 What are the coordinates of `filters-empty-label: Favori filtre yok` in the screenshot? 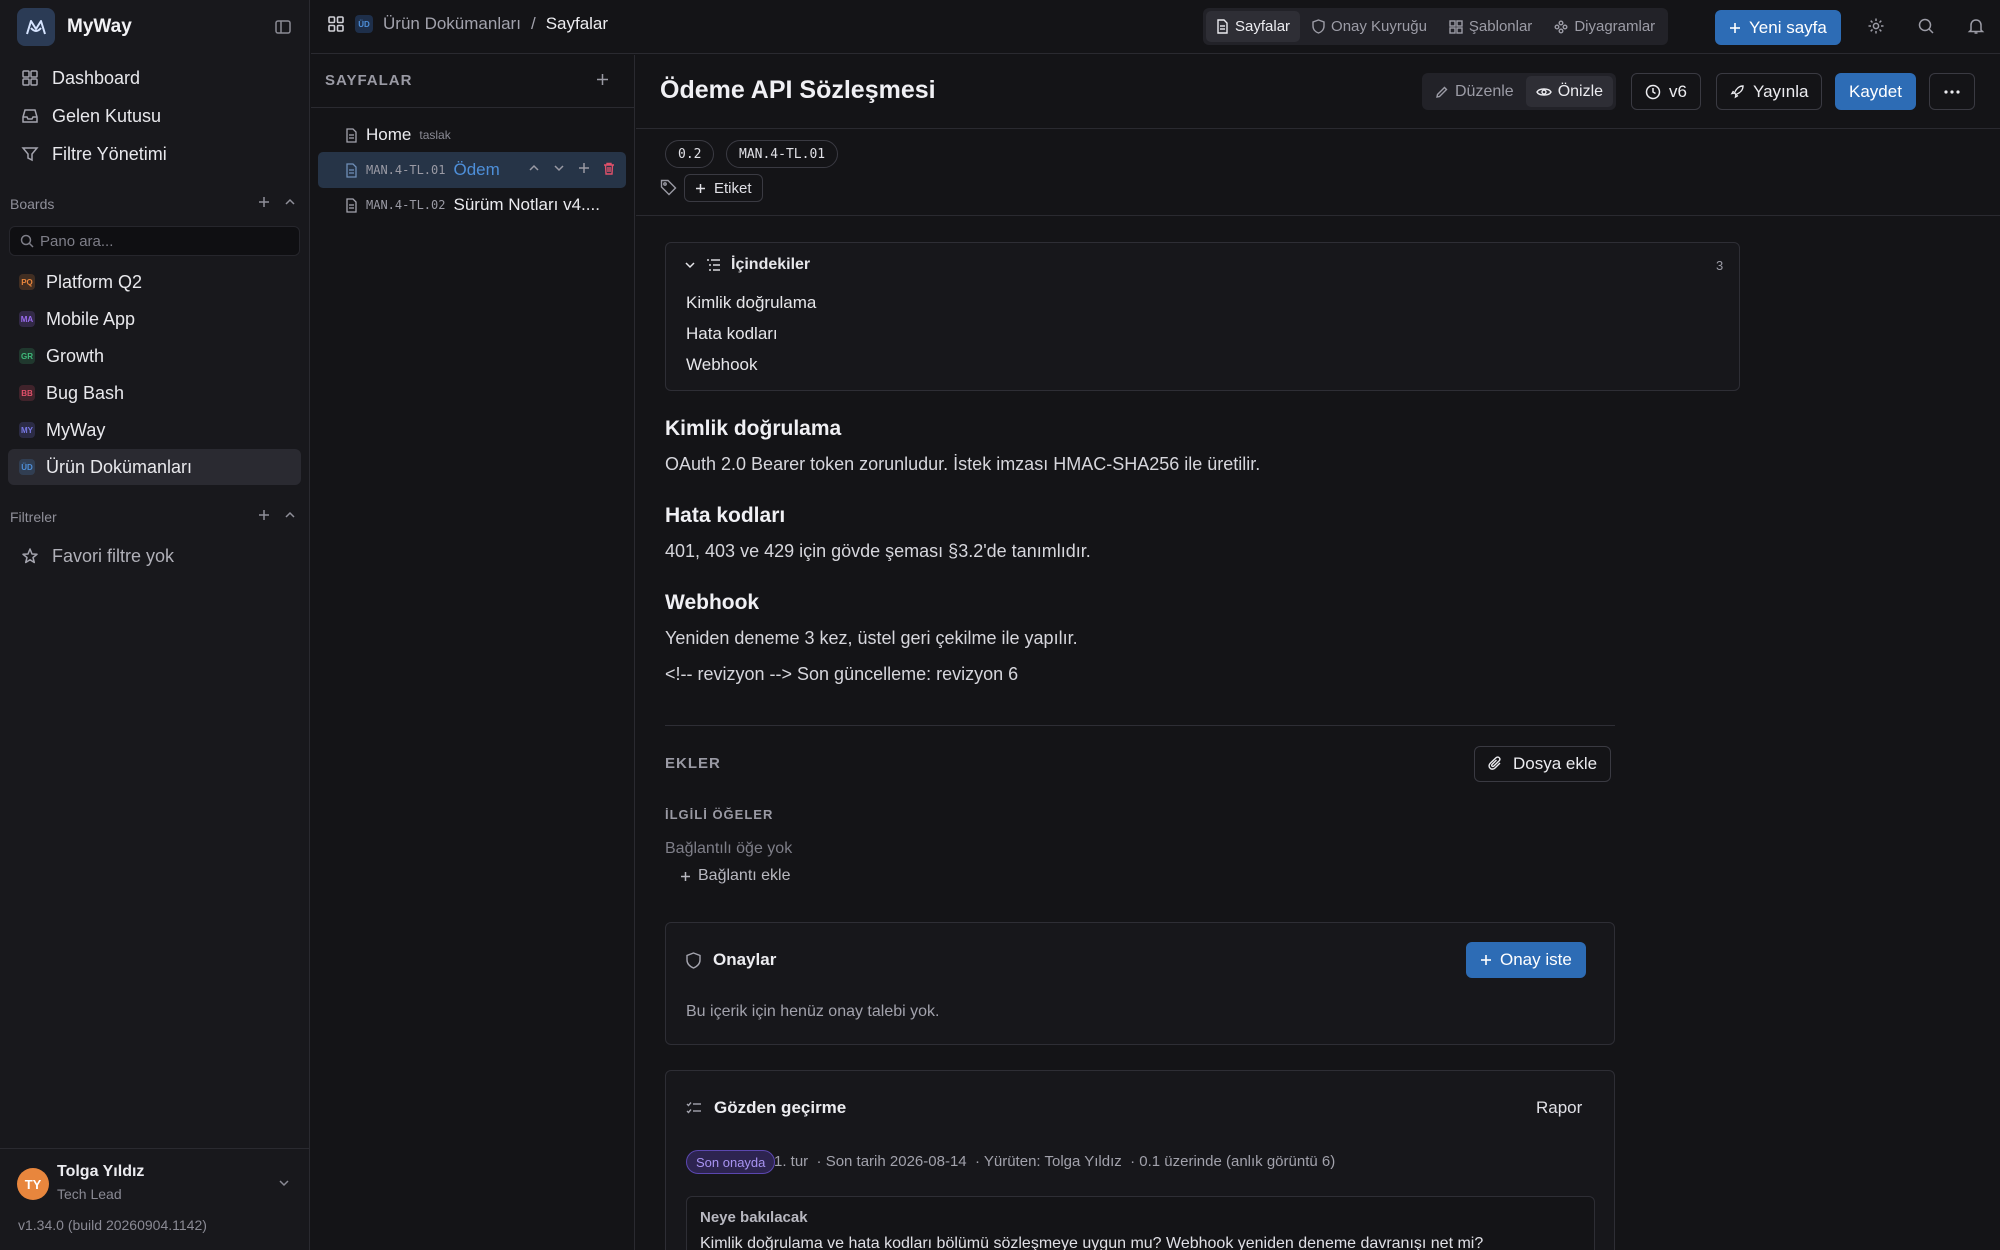 It's located at (113, 555).